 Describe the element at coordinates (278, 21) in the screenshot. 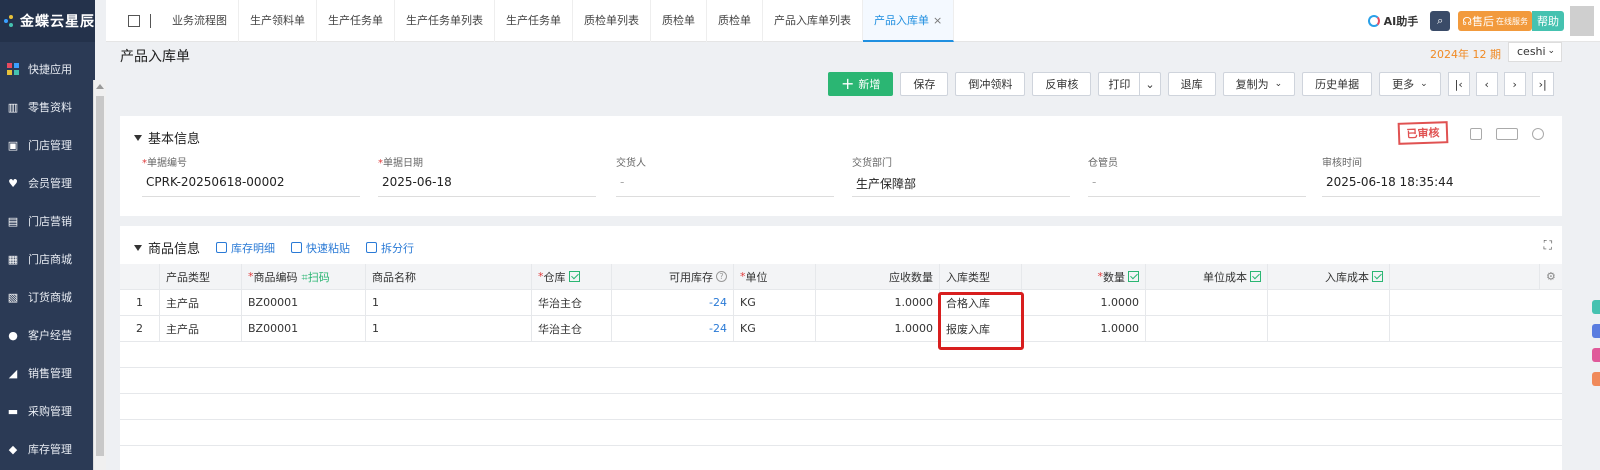

I see `tab-production-picking: 生产领料单` at that location.